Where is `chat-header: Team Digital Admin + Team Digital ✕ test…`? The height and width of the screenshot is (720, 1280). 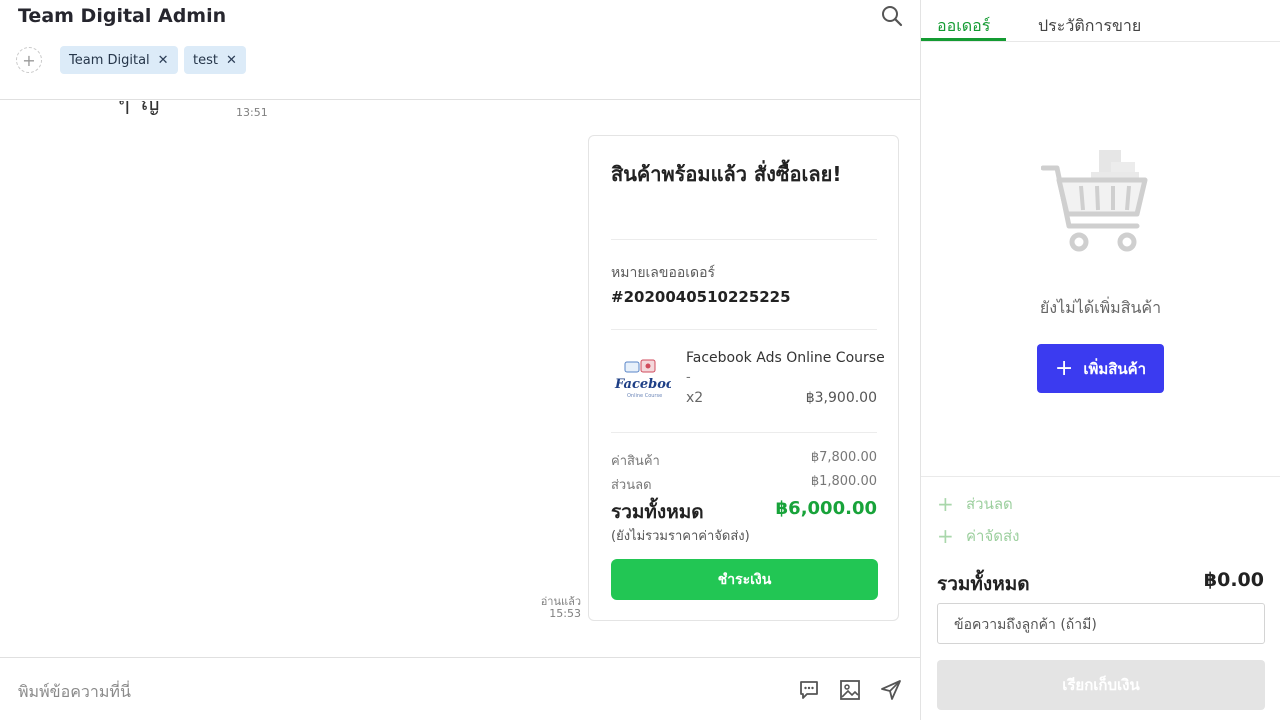
chat-header: Team Digital Admin + Team Digital ✕ test… is located at coordinates (460, 50).